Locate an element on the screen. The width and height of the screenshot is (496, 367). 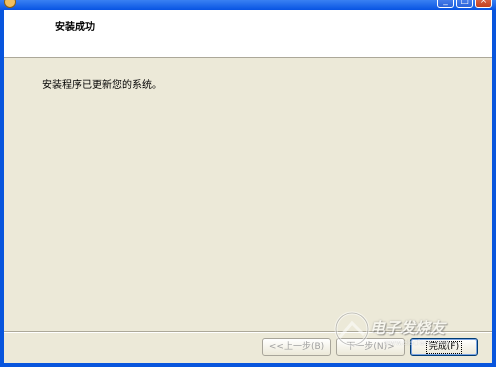
finish-button: 完成(F) is located at coordinates (444, 347).